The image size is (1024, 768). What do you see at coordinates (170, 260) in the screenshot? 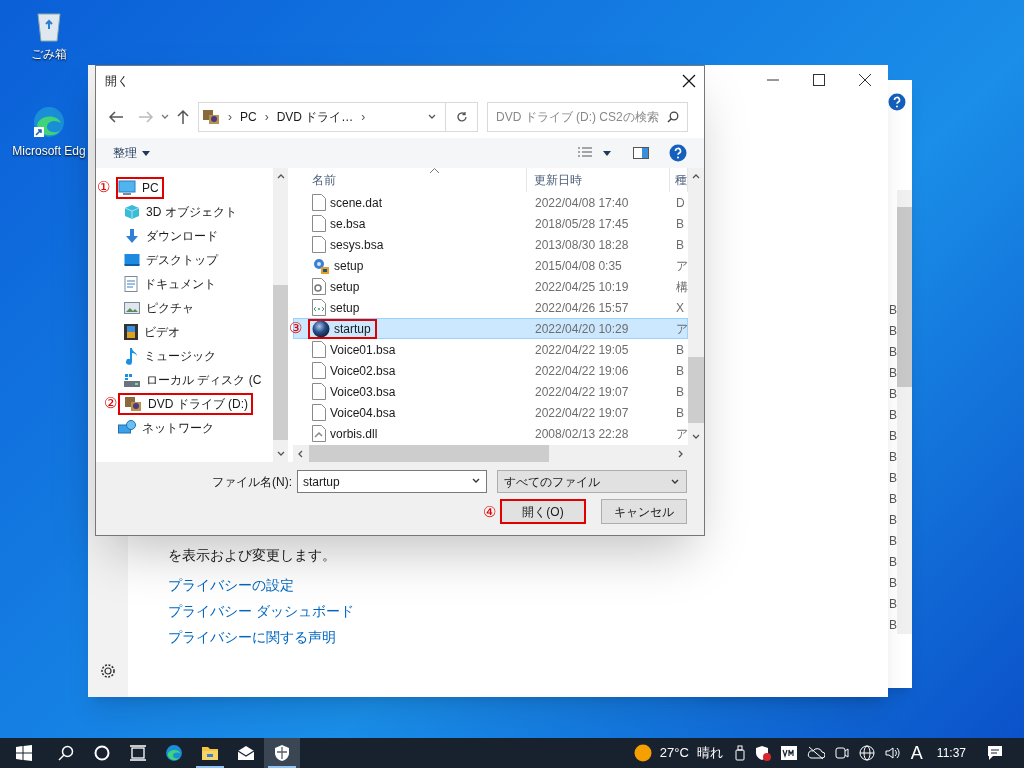
I see `nav-item: デスクトップ` at bounding box center [170, 260].